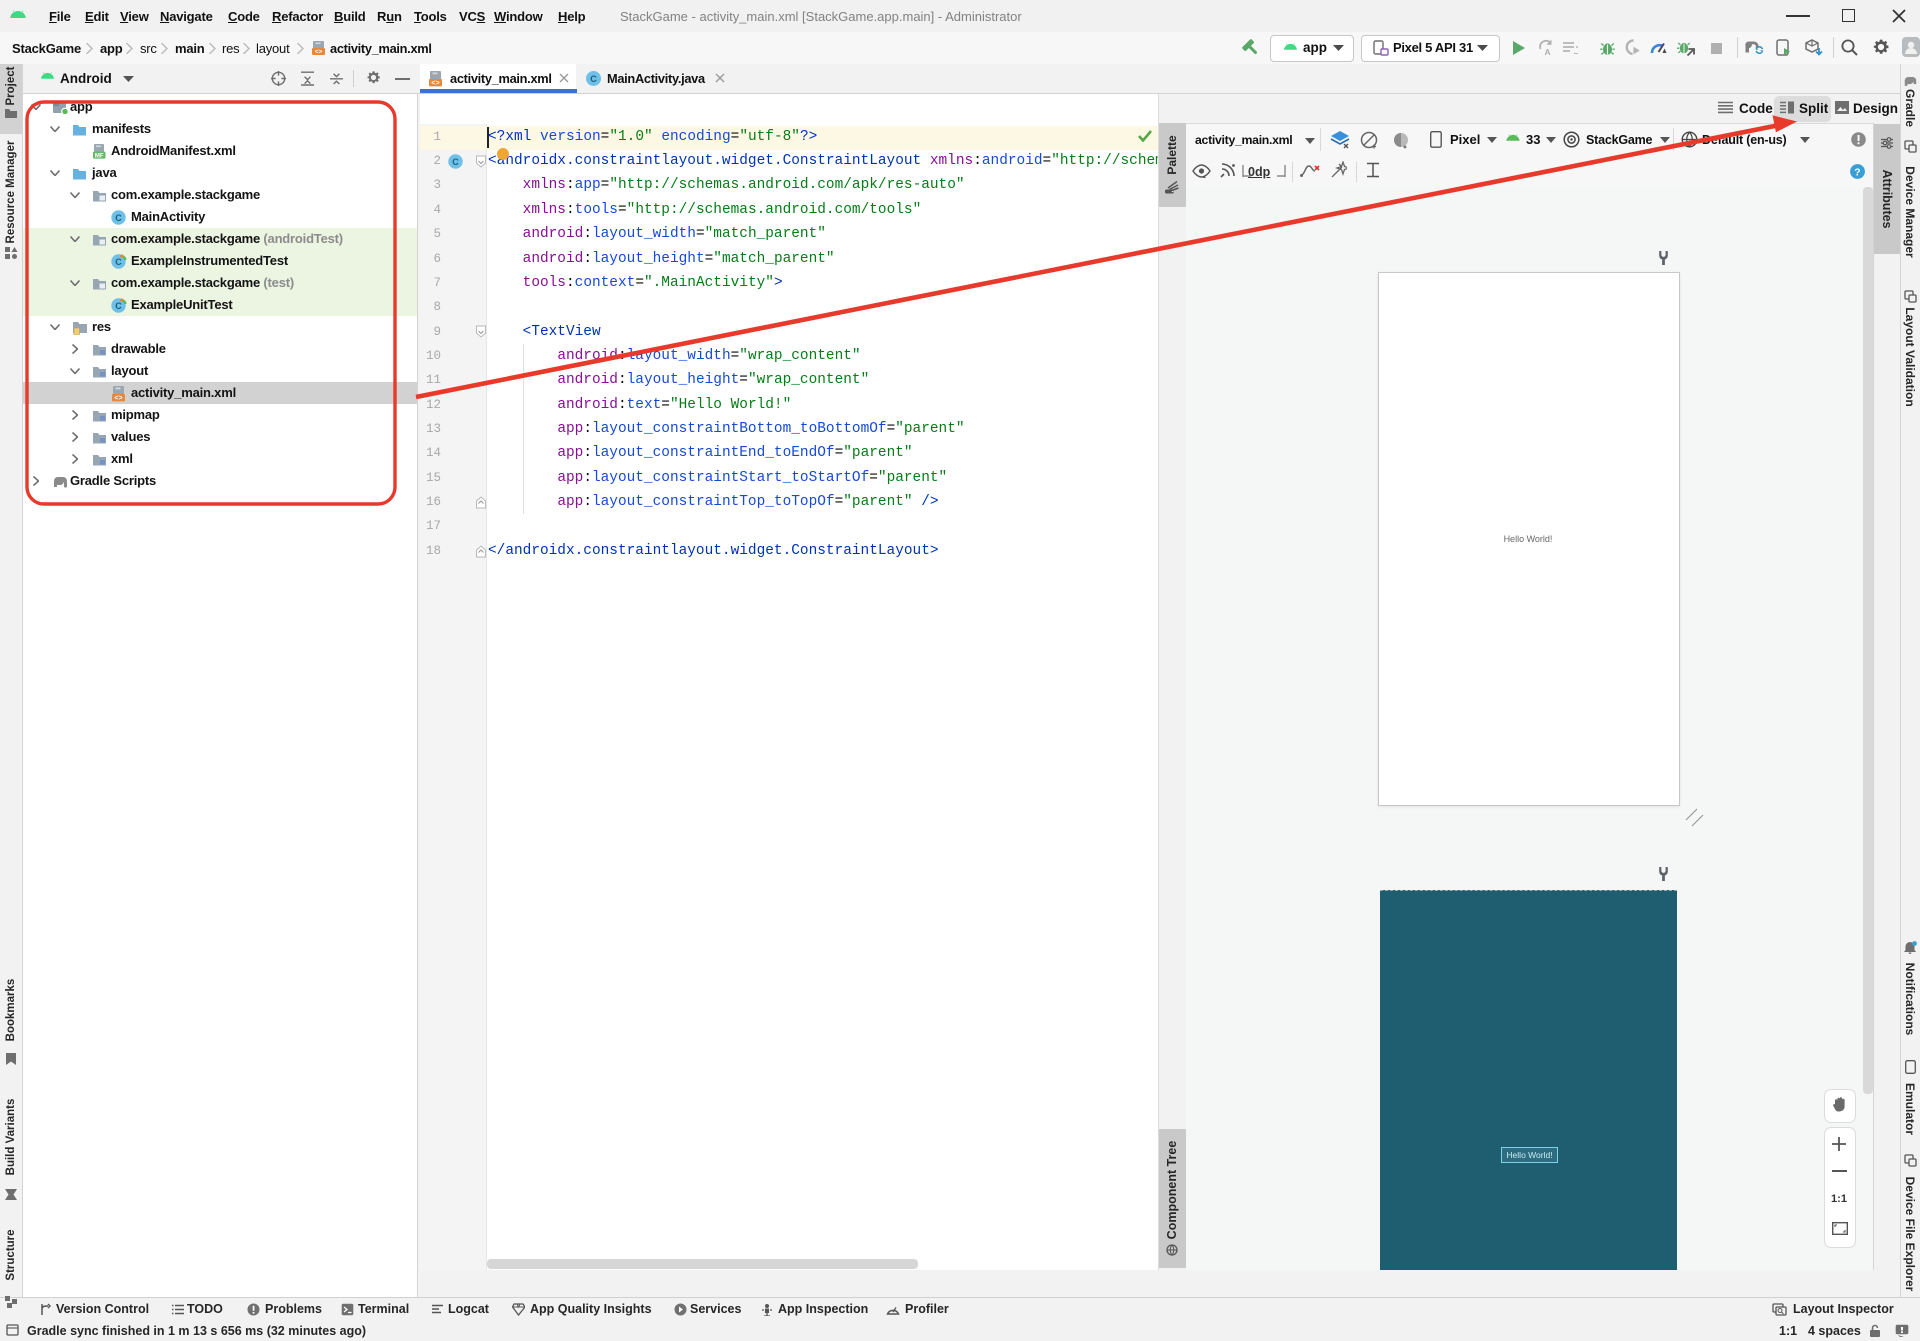 The height and width of the screenshot is (1341, 1920). Describe the element at coordinates (99, 156) in the screenshot. I see `svg-text: MF` at that location.